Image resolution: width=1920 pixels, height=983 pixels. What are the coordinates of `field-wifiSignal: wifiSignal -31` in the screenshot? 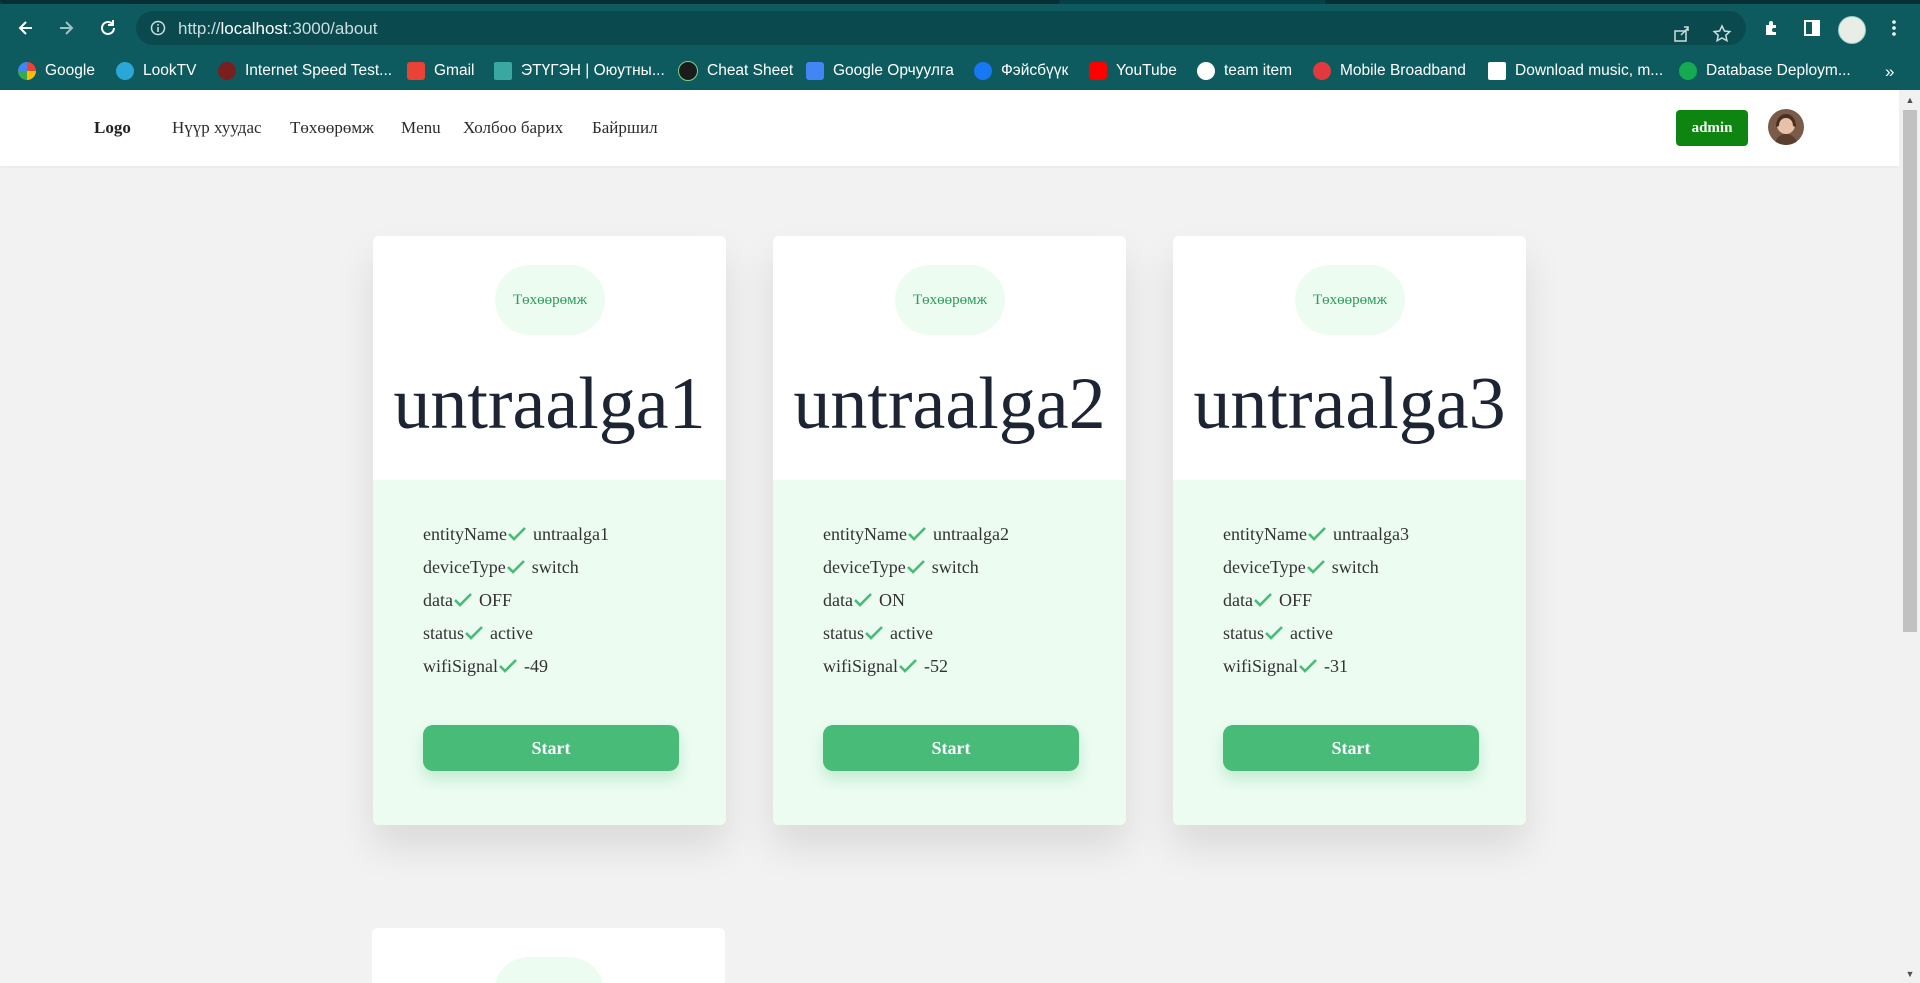 It's located at (1285, 666).